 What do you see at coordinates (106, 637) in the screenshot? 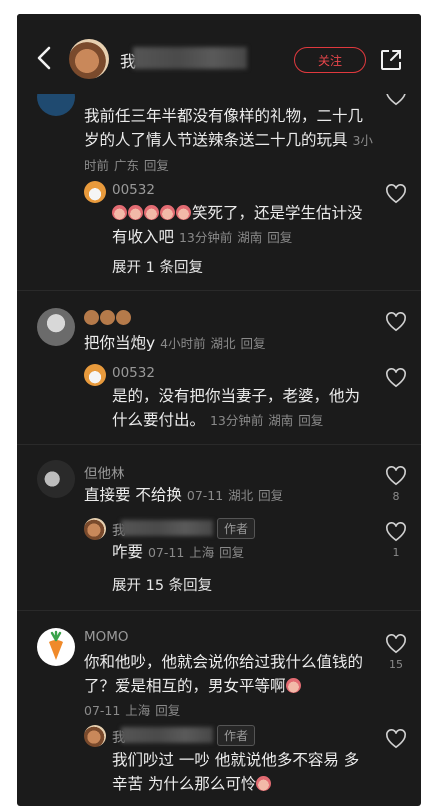
I see `commenter-username: MOMO` at bounding box center [106, 637].